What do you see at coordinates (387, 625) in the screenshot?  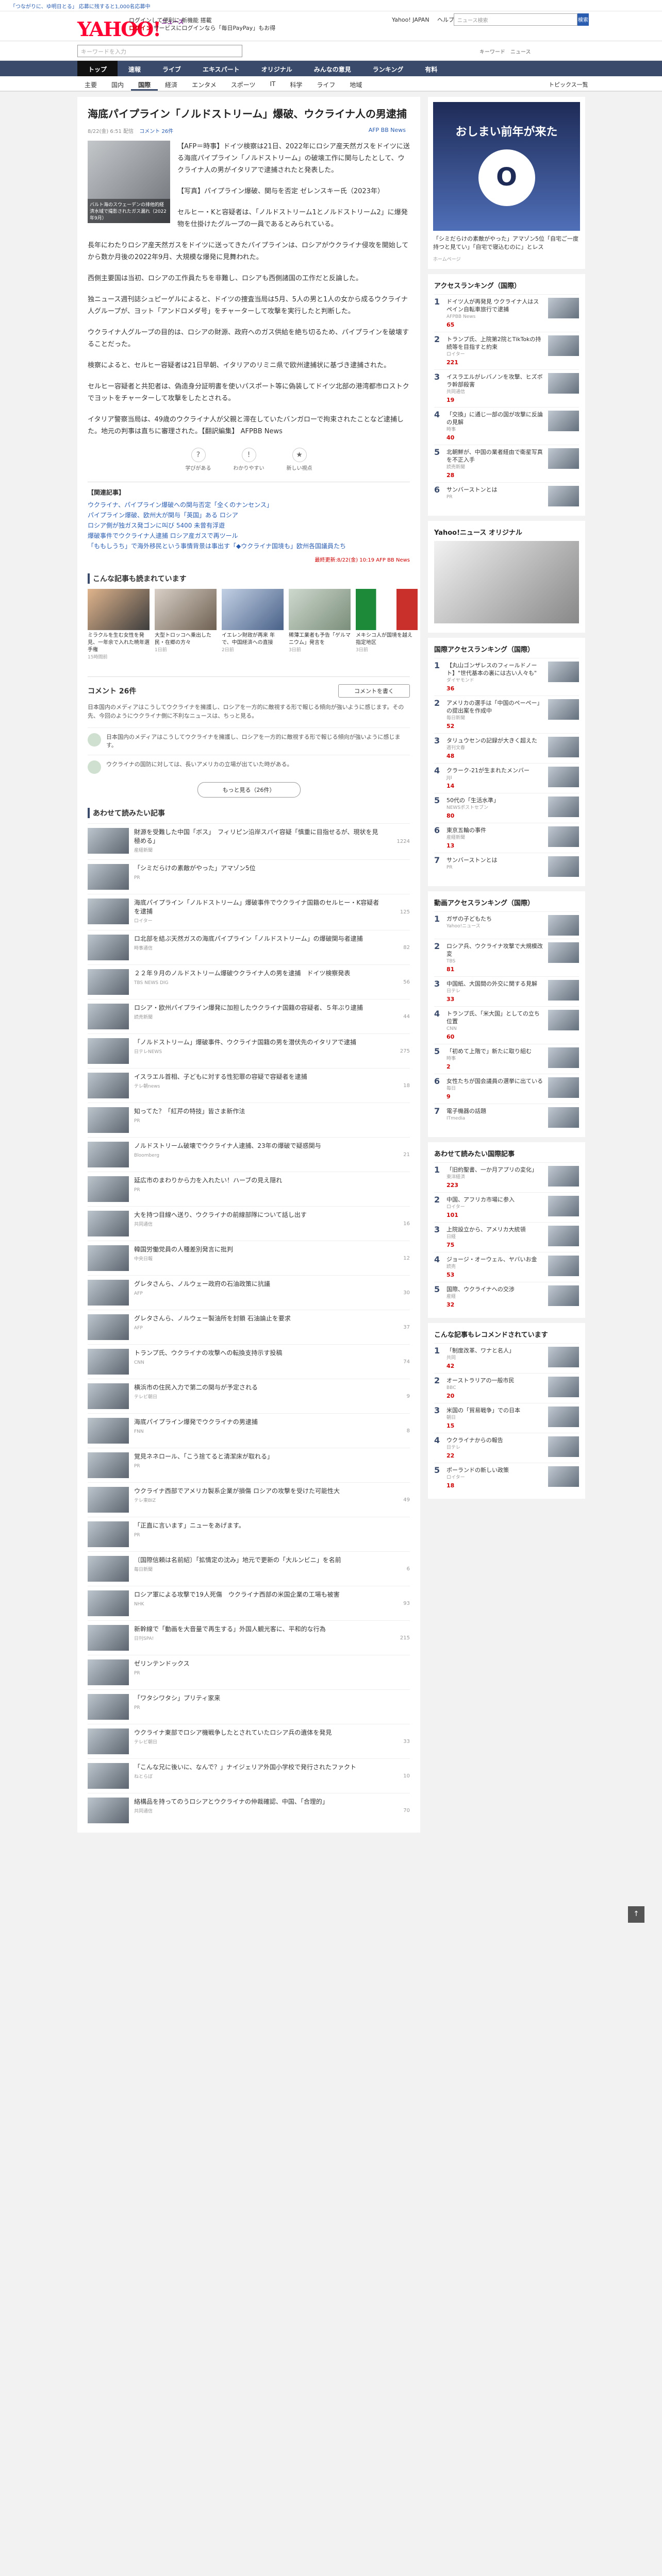 I see `thumb-item: メキシコ人が国境を越え 指定地区 3日前` at bounding box center [387, 625].